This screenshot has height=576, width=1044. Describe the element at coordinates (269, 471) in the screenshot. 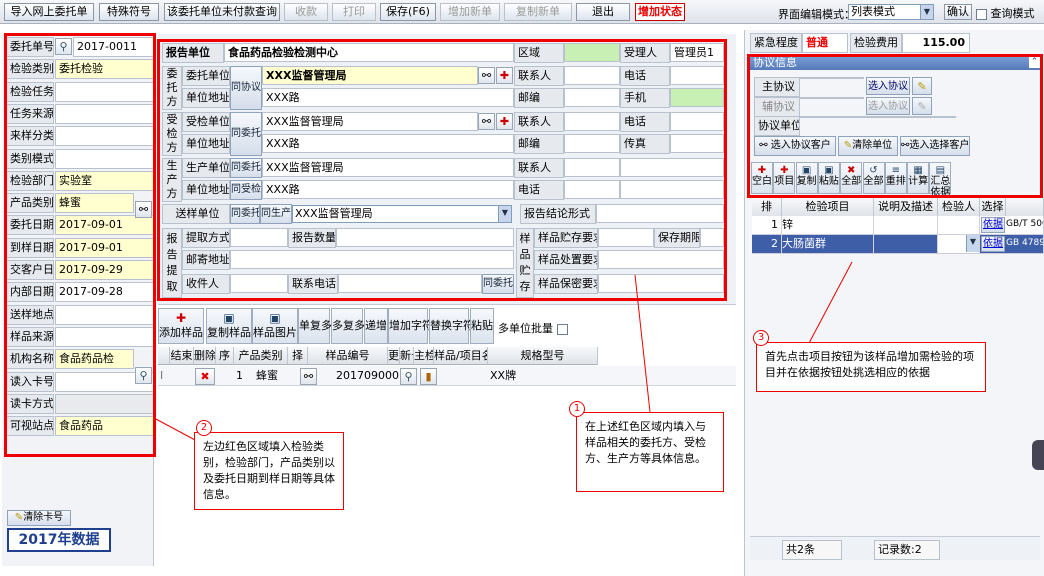

I see `callout-2: 左边红色区域填入检验类别，检验部门，产品类别以及委托日期到样日期等具体信息。` at that location.